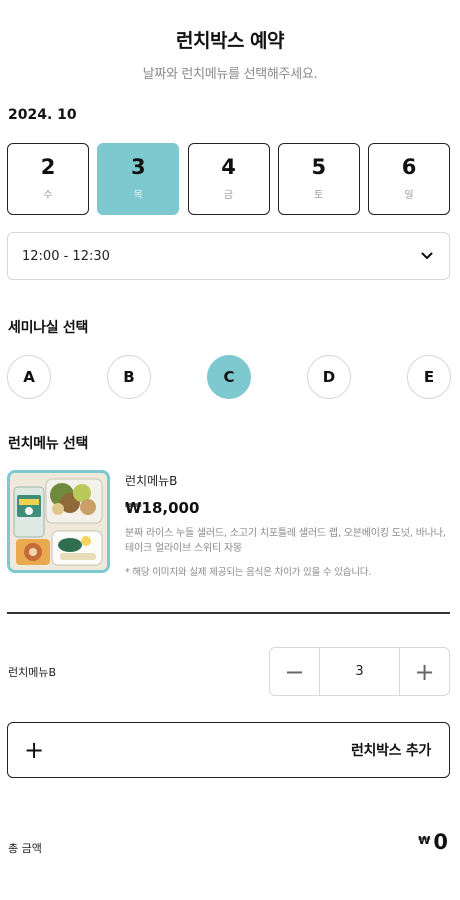  What do you see at coordinates (228, 195) in the screenshot?
I see `date-weekday: 금` at bounding box center [228, 195].